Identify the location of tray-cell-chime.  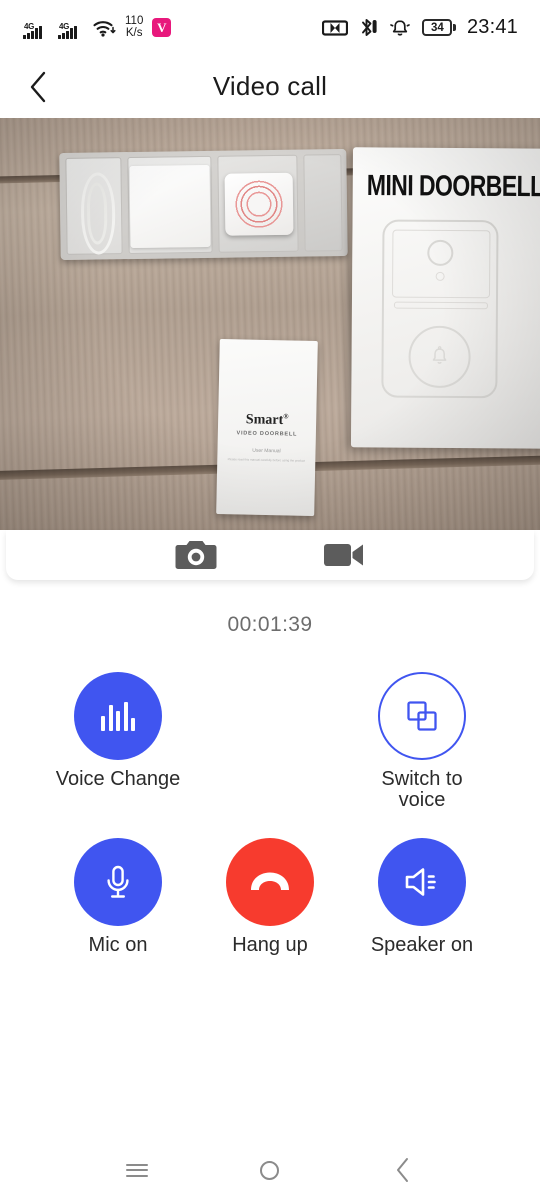
(258, 203).